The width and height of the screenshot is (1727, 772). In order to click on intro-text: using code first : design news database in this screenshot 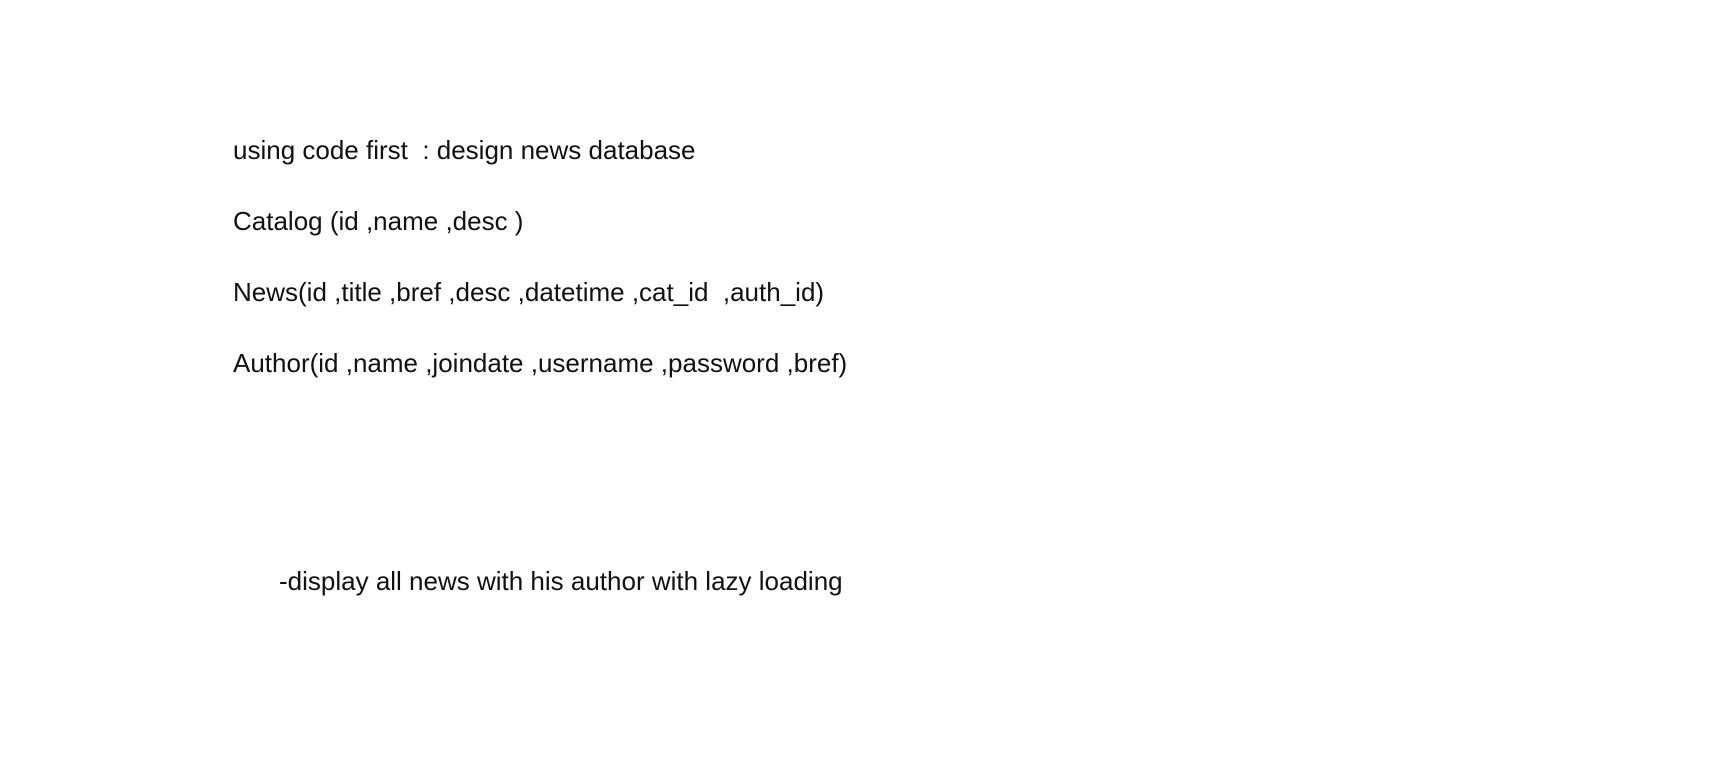, I will do `click(464, 150)`.